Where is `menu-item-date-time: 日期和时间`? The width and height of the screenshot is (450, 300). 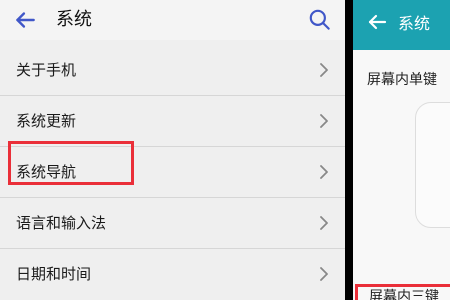 menu-item-date-time: 日期和时间 is located at coordinates (172, 274).